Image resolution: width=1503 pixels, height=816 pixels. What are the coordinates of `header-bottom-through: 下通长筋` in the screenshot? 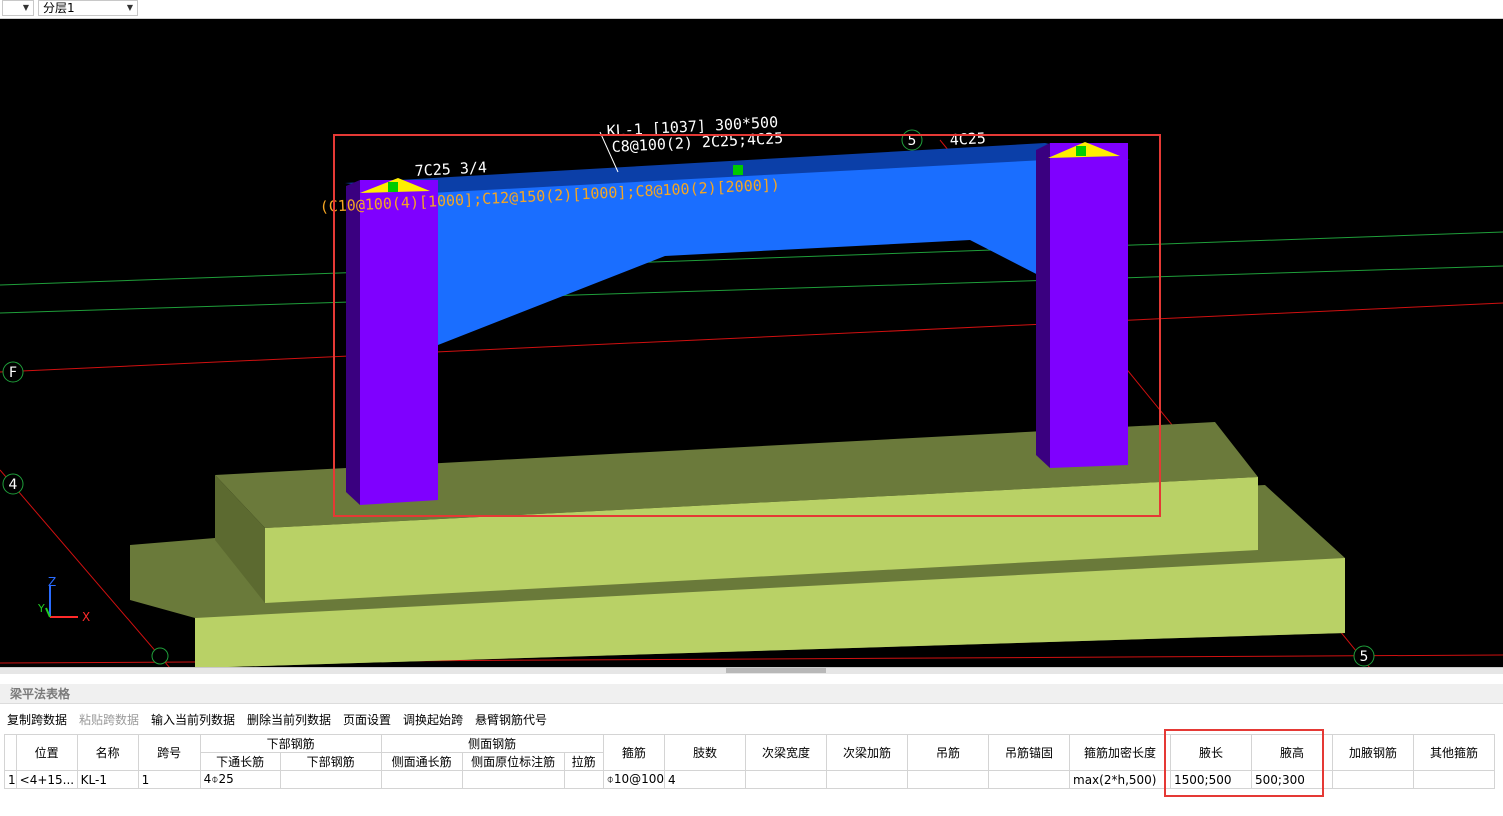 It's located at (240, 761).